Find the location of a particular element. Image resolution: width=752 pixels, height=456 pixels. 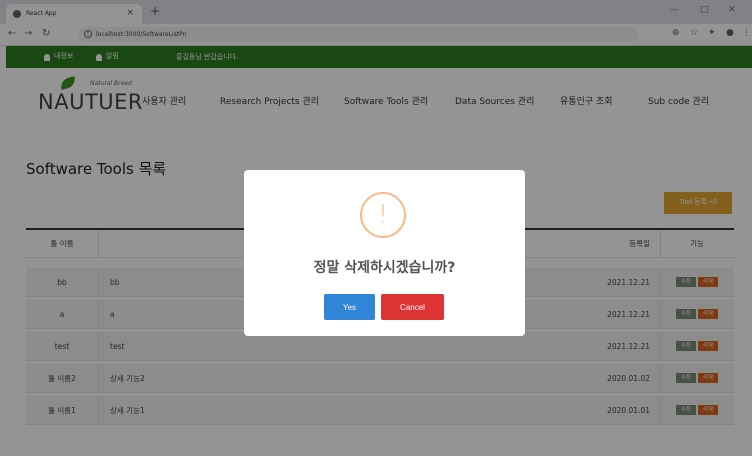

confirm-delete-dialog: ! 정말 삭제하시겠습니까? Yes Cancel is located at coordinates (384, 253).